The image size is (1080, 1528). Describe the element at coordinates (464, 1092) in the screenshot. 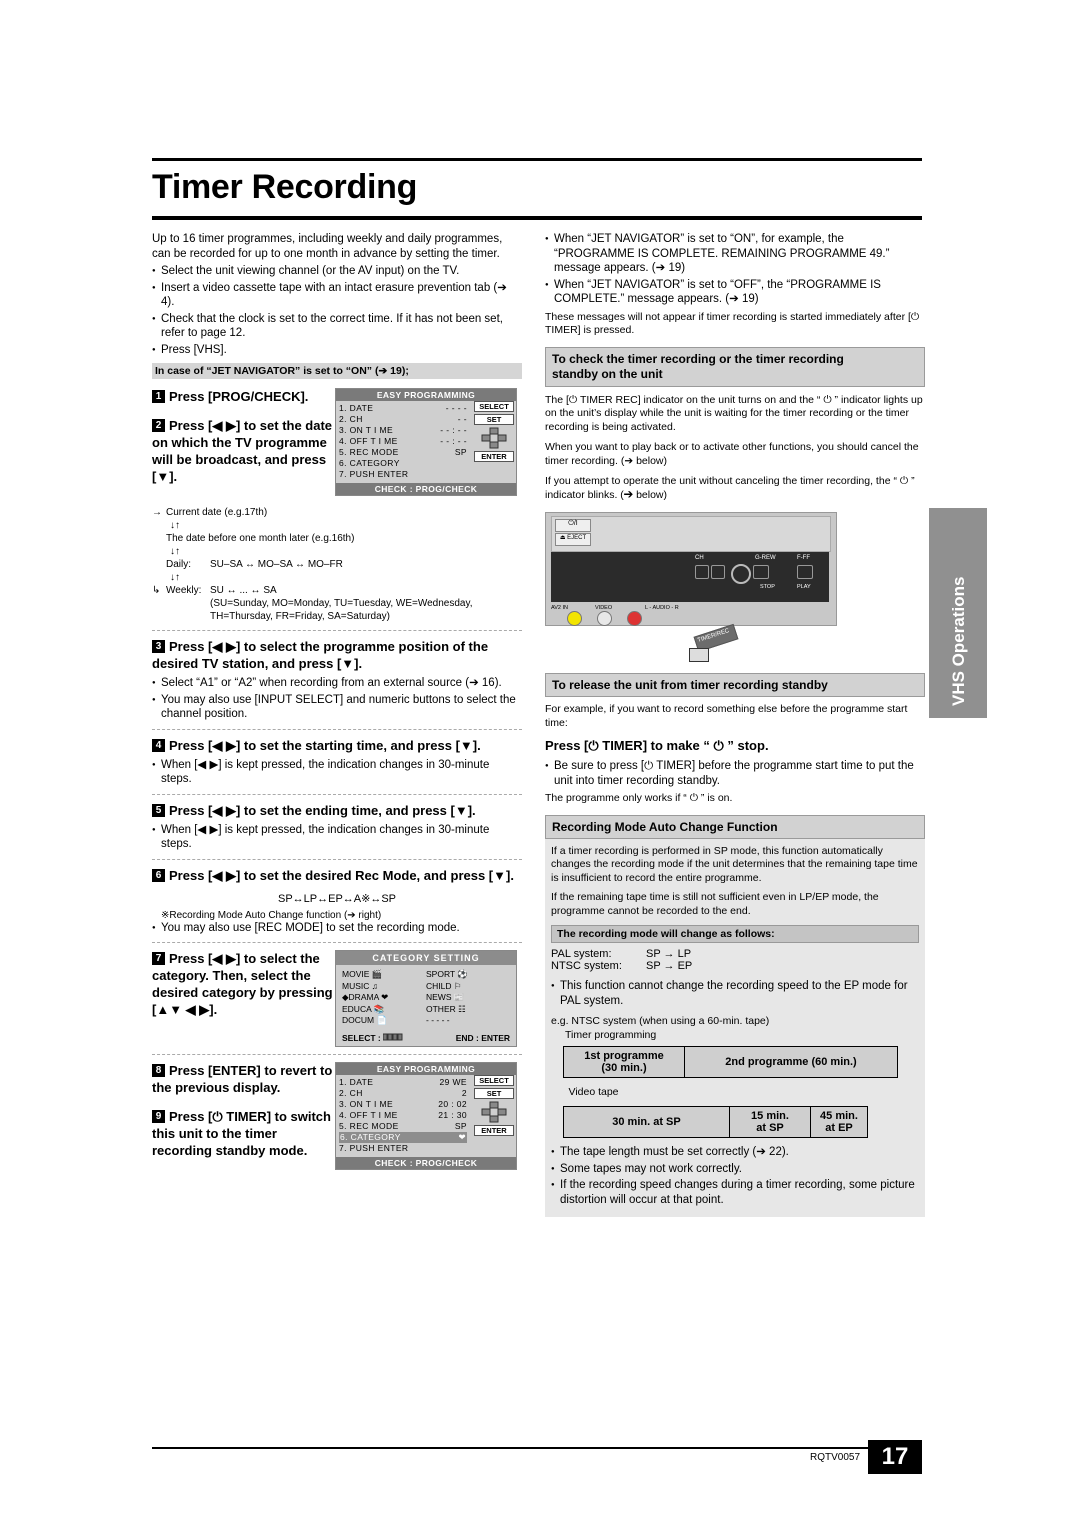

I see `osd2-row-1-value: 2` at that location.